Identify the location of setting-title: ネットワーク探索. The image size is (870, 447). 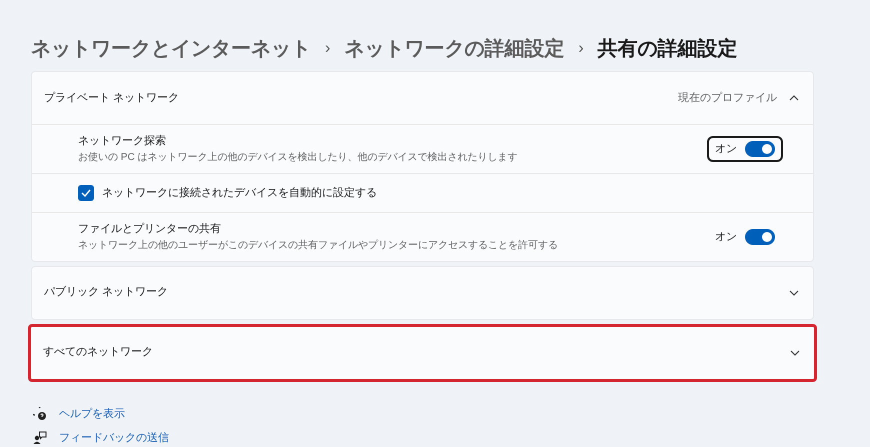
(122, 141).